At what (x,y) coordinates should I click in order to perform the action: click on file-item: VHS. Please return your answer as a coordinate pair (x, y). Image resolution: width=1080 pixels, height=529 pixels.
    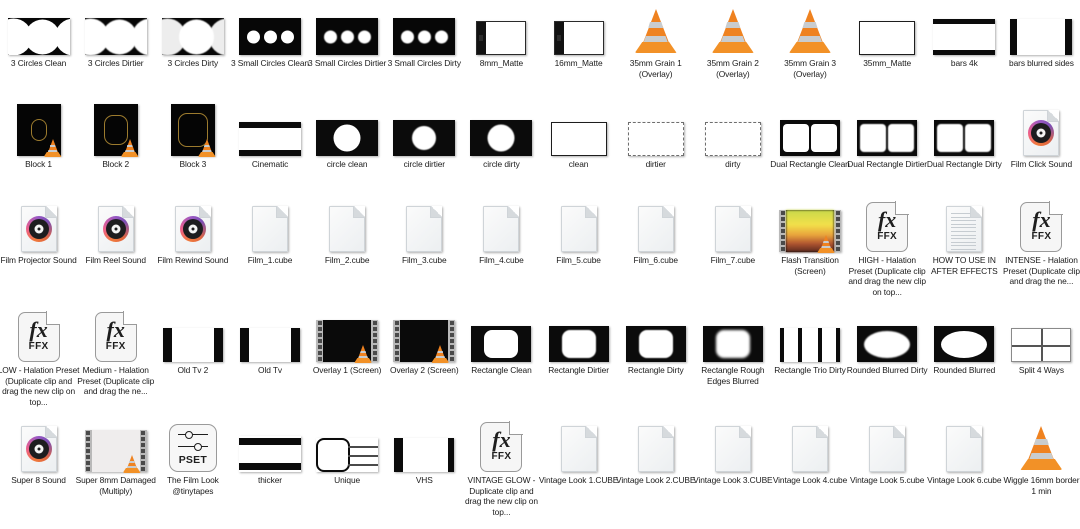
    Looking at the image, I should click on (424, 453).